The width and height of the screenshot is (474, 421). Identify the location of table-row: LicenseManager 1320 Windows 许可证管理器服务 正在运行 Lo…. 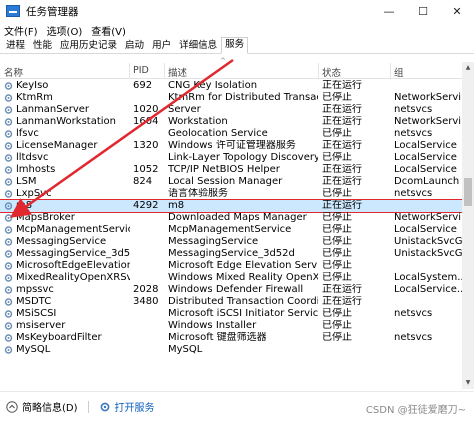
(231, 146).